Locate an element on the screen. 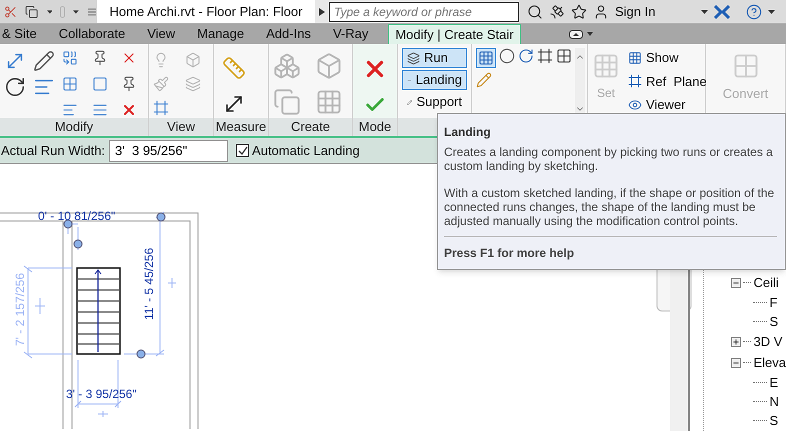  work-plane-button: Viewer is located at coordinates (667, 104).